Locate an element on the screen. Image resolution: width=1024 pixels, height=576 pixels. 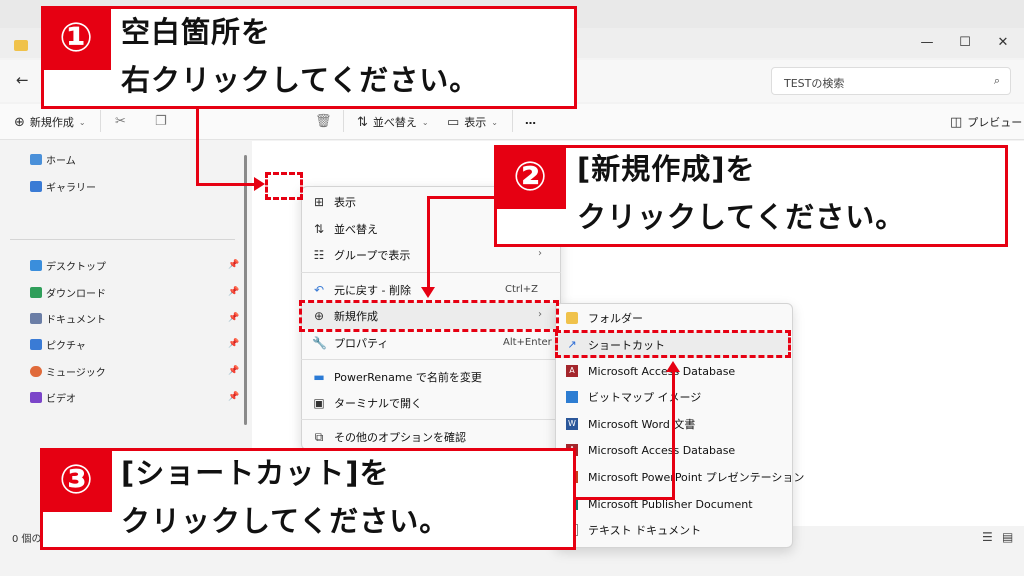
toolbar-divider is located at coordinates (100, 121).